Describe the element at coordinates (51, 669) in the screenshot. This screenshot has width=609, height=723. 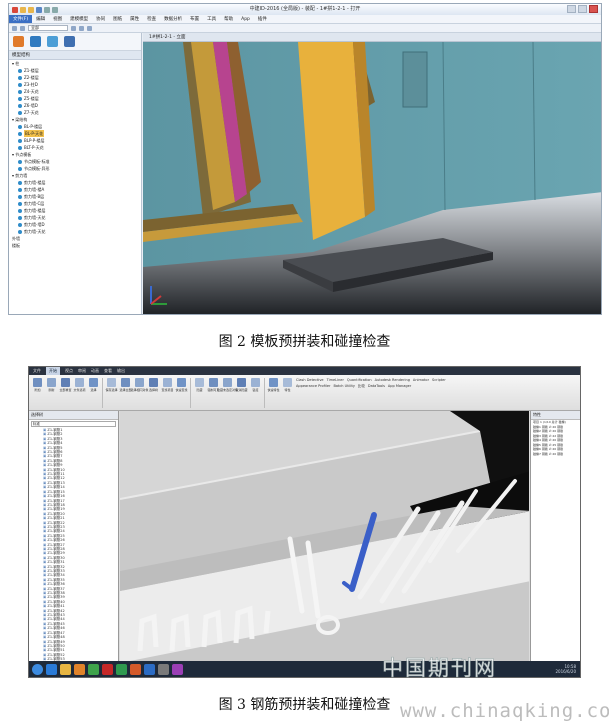
I see `ie-icon` at that location.